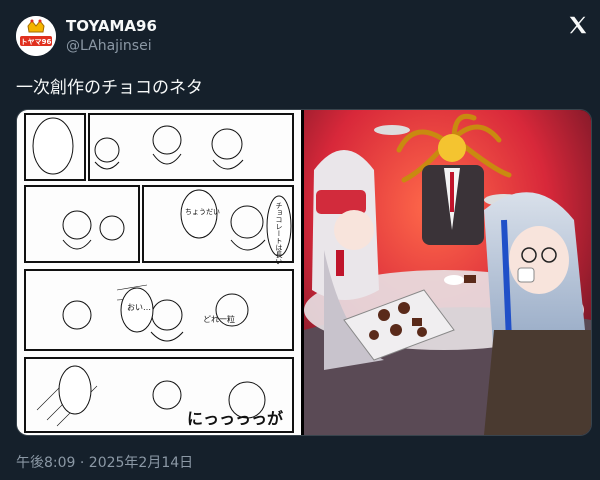 The height and width of the screenshot is (480, 600). Describe the element at coordinates (111, 26) in the screenshot. I see `author-name: TOYAMA96` at that location.